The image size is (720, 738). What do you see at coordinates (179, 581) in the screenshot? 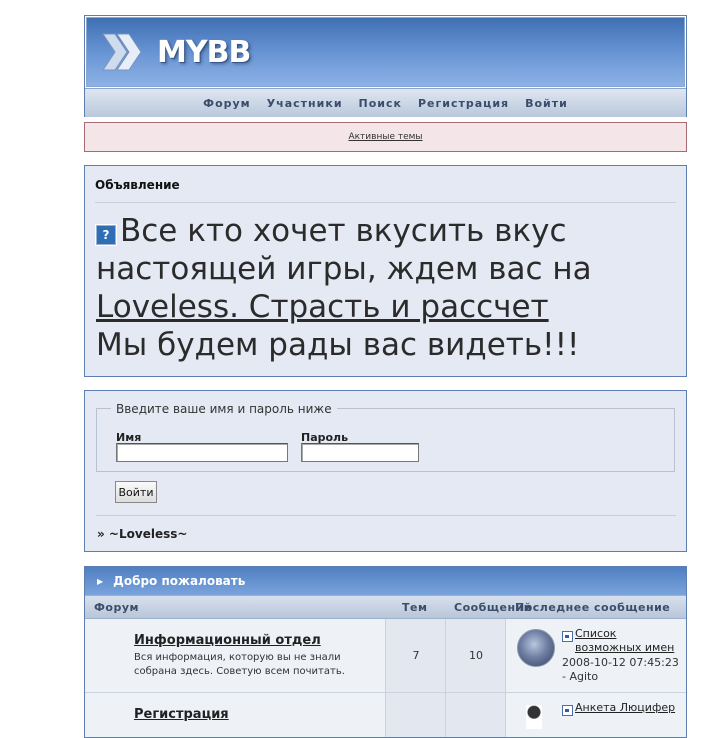
I see `category-title: Добро пожаловать` at bounding box center [179, 581].